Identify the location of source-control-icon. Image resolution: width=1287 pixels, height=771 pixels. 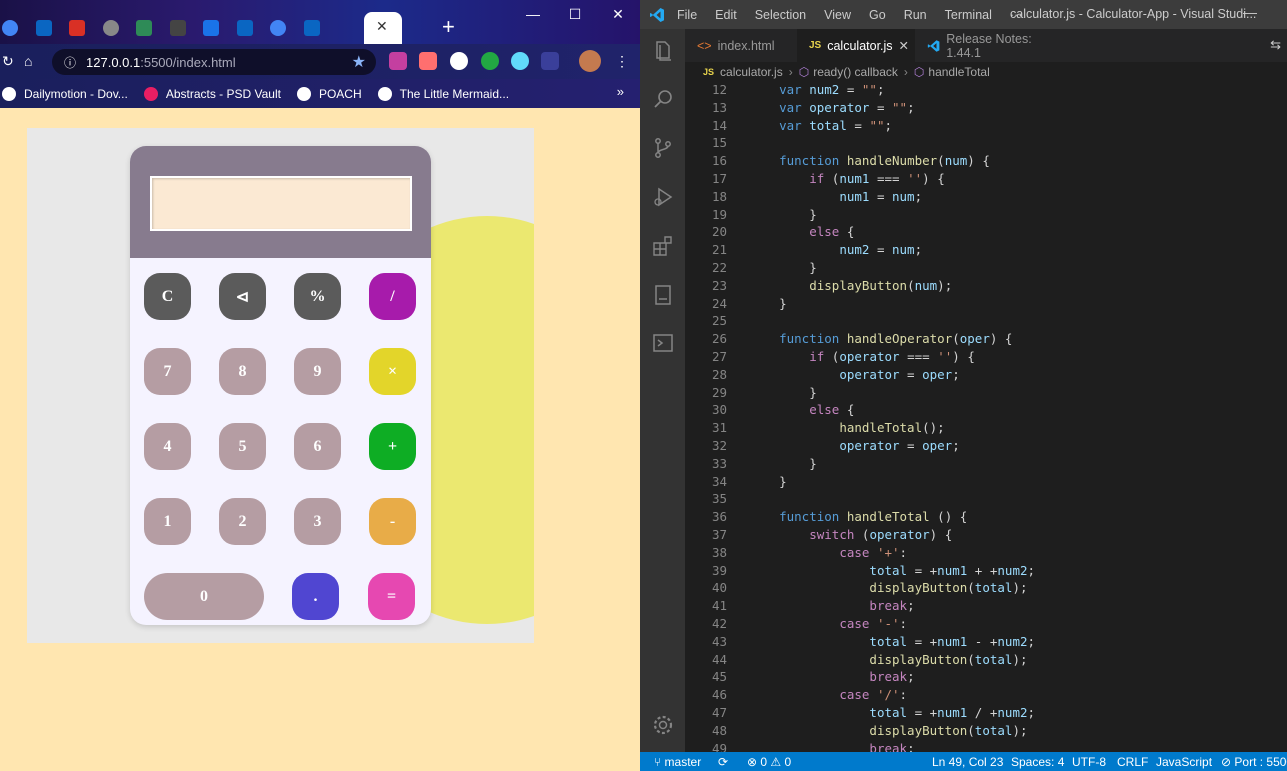
(663, 148).